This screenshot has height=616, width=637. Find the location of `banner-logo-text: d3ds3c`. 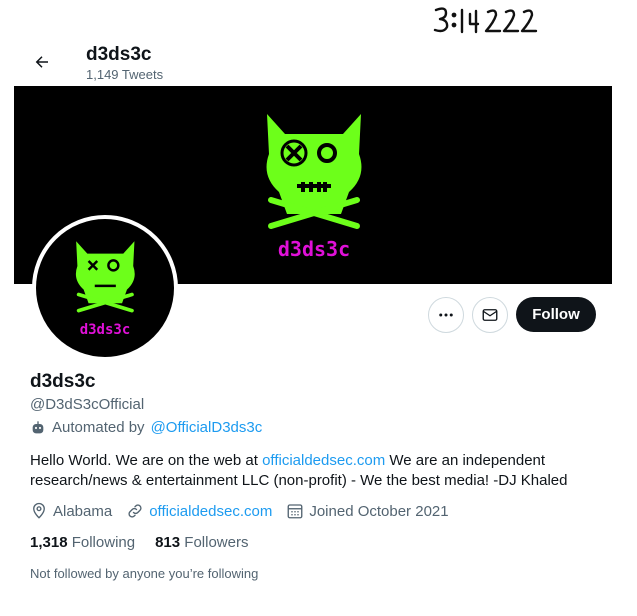

banner-logo-text: d3ds3c is located at coordinates (314, 249).